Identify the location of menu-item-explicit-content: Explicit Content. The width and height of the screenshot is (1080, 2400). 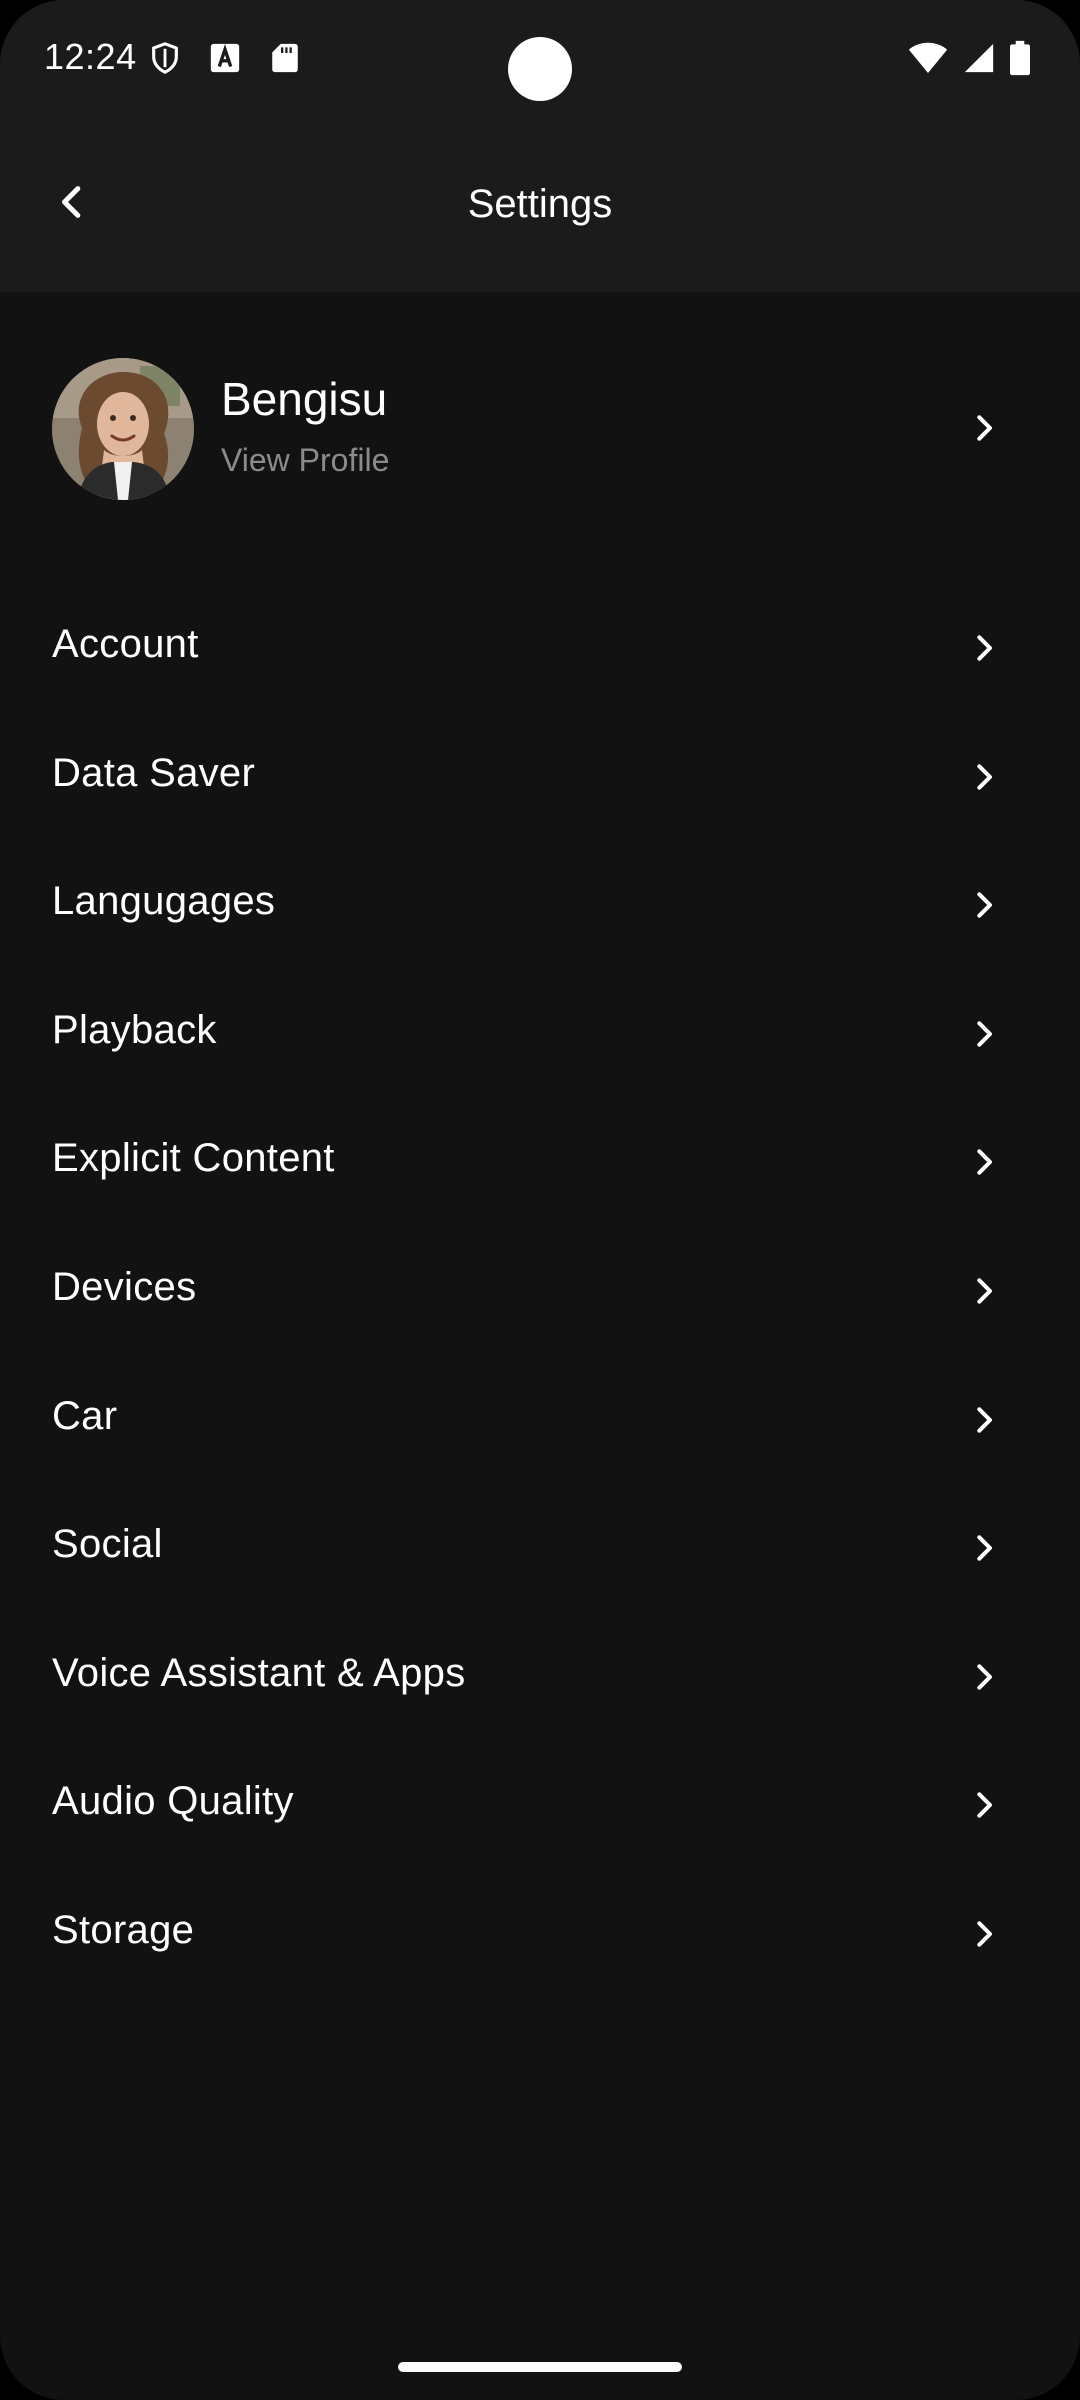
(540, 1162).